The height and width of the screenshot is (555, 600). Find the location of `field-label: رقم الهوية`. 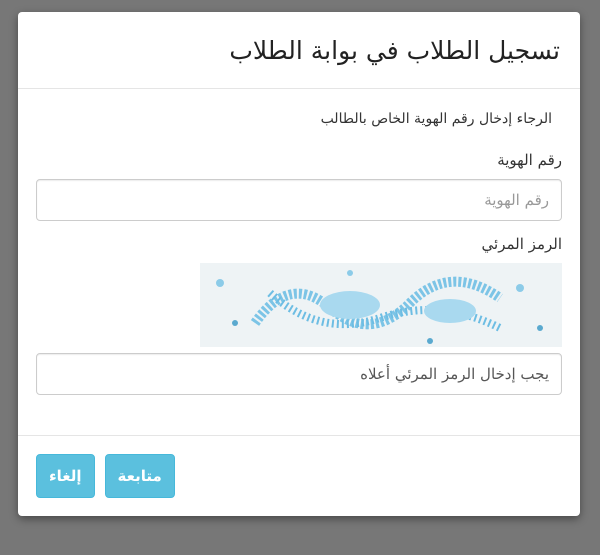

field-label: رقم الهوية is located at coordinates (529, 159).